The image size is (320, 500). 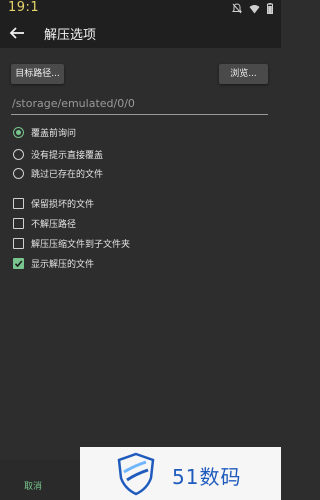 I want to click on radio-overwrite-without-prompt: 没有提示直接覆盖, so click(x=58, y=154).